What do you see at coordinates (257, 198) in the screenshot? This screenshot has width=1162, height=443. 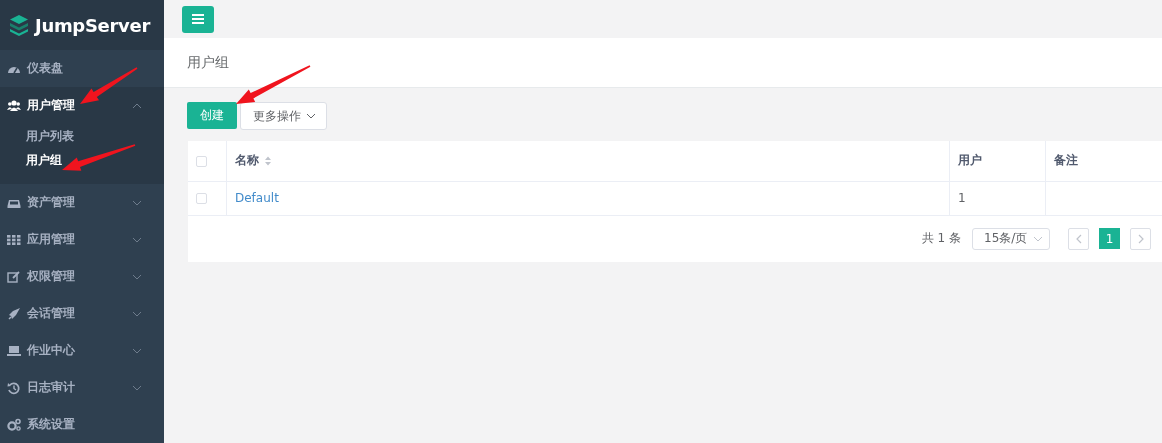 I see `group-name-link: Default` at bounding box center [257, 198].